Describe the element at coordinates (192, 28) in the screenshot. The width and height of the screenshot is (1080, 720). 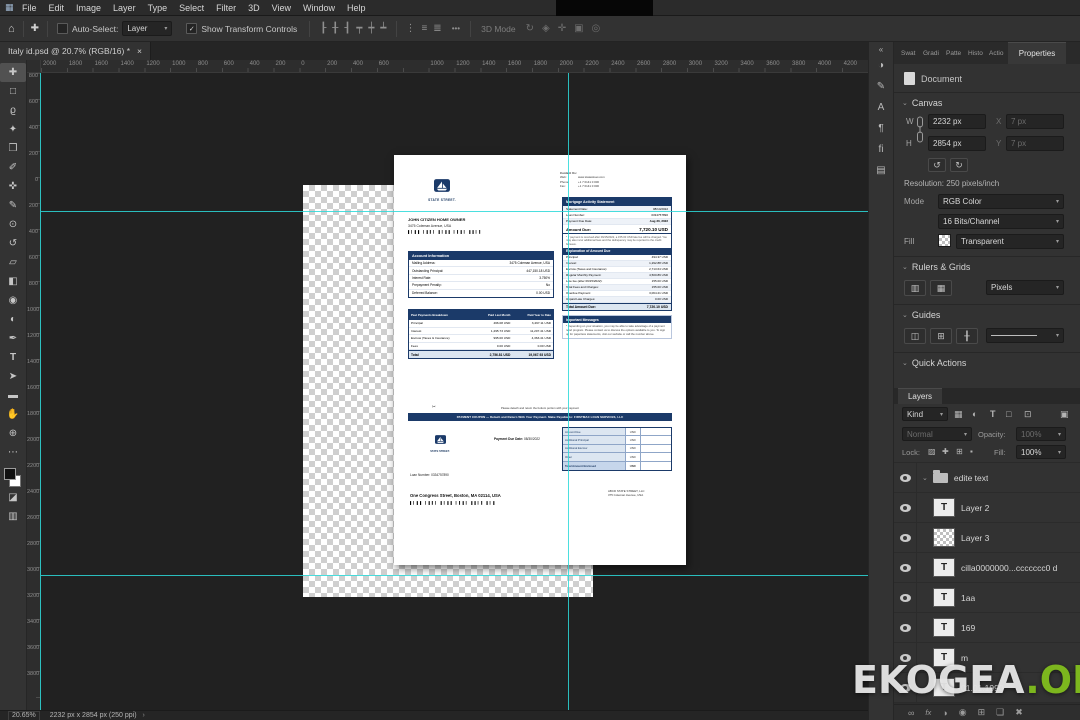
I see `transform-controls-checkbox: ✓` at that location.